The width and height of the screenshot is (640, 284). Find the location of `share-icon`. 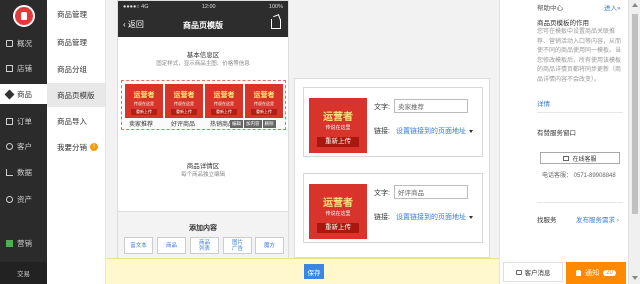

share-icon is located at coordinates (276, 24).